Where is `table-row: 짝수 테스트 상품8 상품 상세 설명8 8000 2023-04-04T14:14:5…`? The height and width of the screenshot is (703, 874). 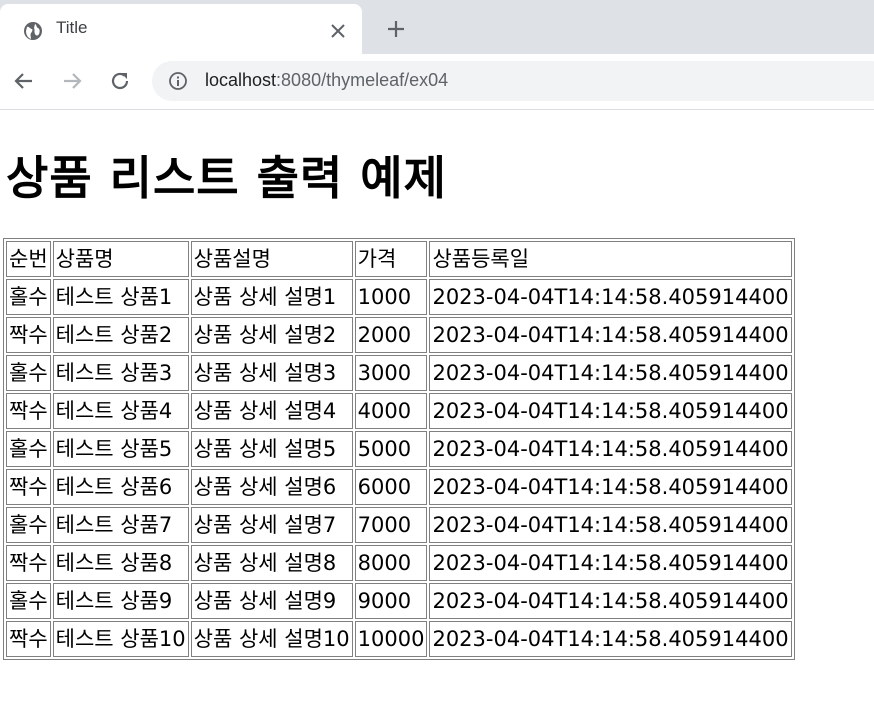
table-row: 짝수 테스트 상품8 상품 상세 설명8 8000 2023-04-04T14:14:5… is located at coordinates (399, 563).